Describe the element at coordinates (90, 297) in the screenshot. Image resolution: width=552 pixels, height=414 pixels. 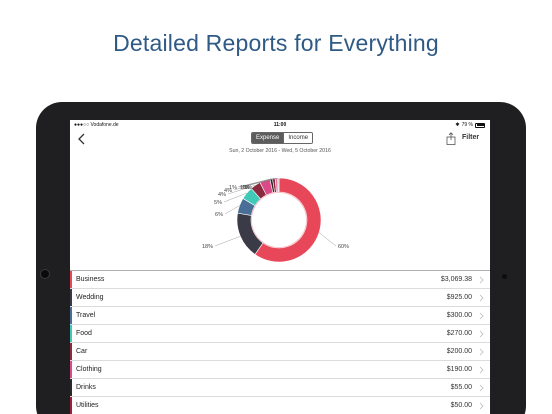
I see `category-name: Wedding` at that location.